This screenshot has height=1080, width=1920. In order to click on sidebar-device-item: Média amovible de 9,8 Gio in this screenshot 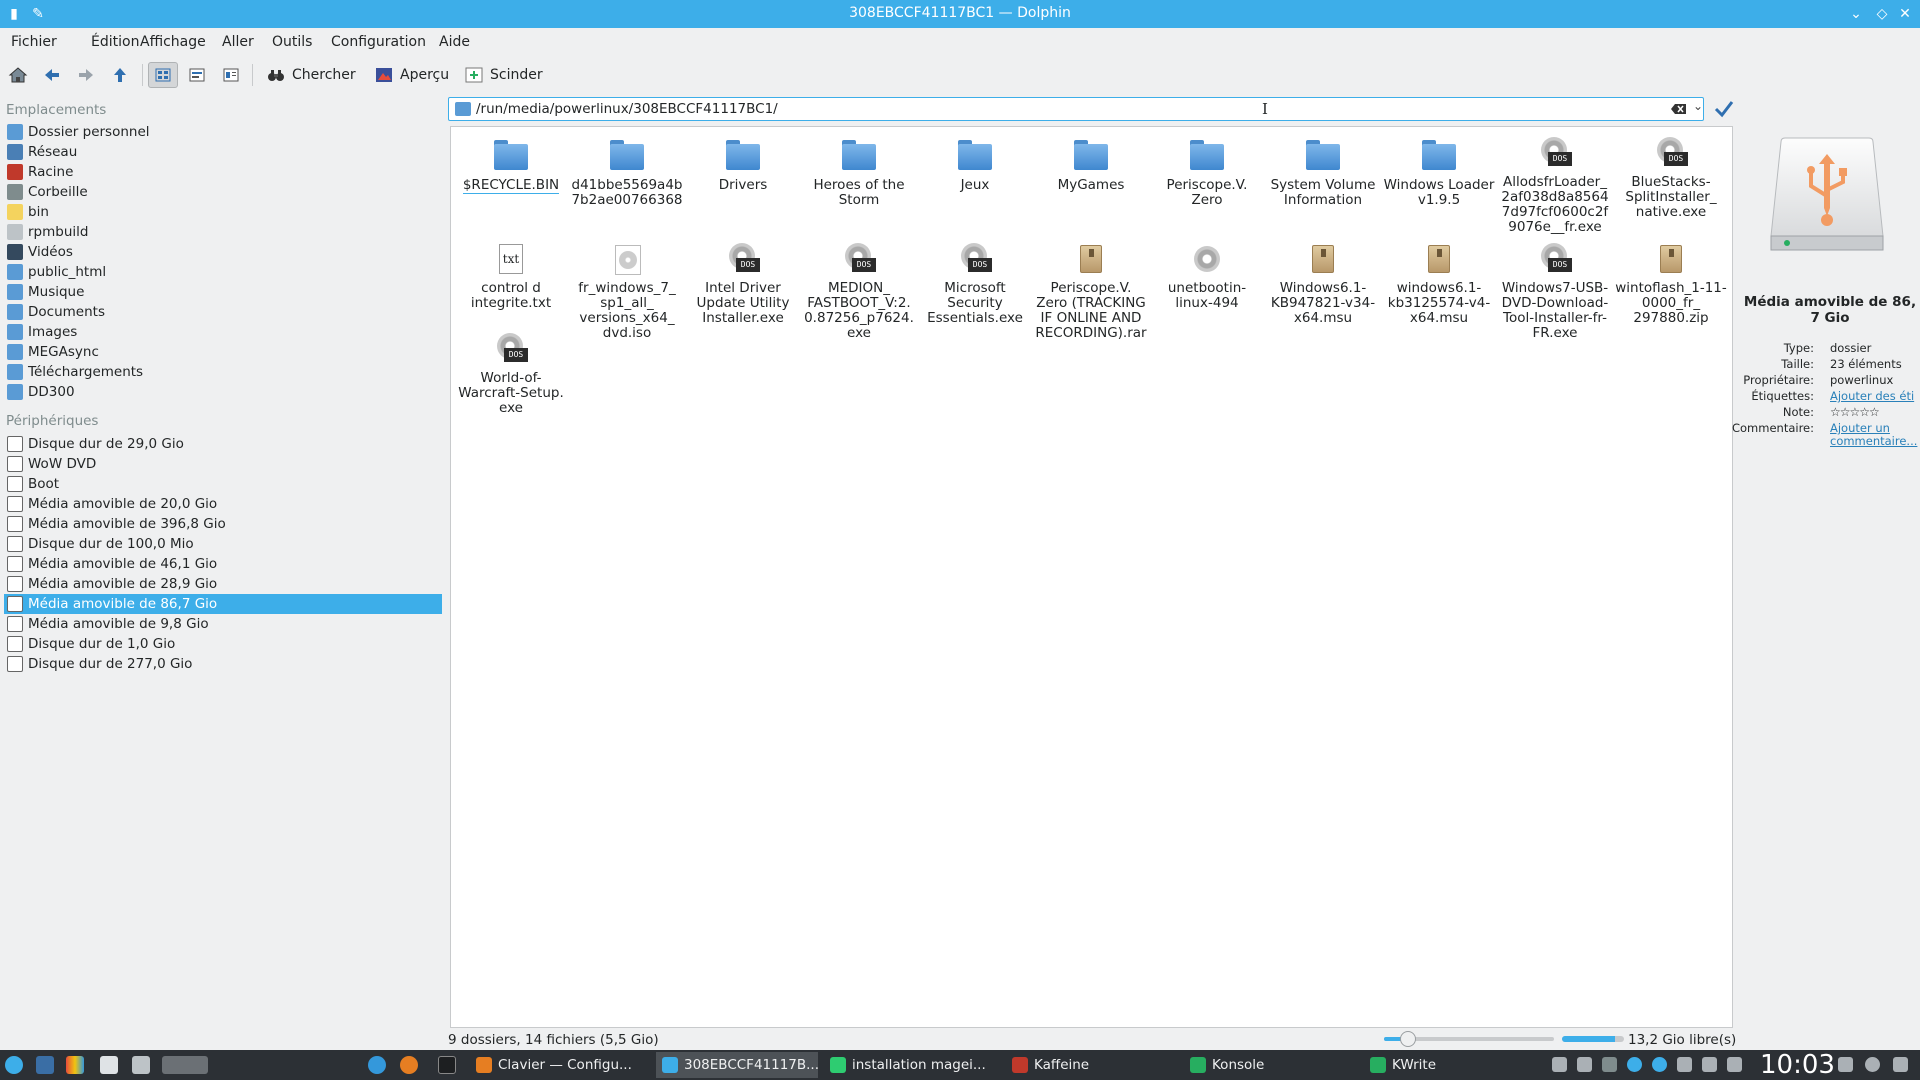, I will do `click(223, 624)`.